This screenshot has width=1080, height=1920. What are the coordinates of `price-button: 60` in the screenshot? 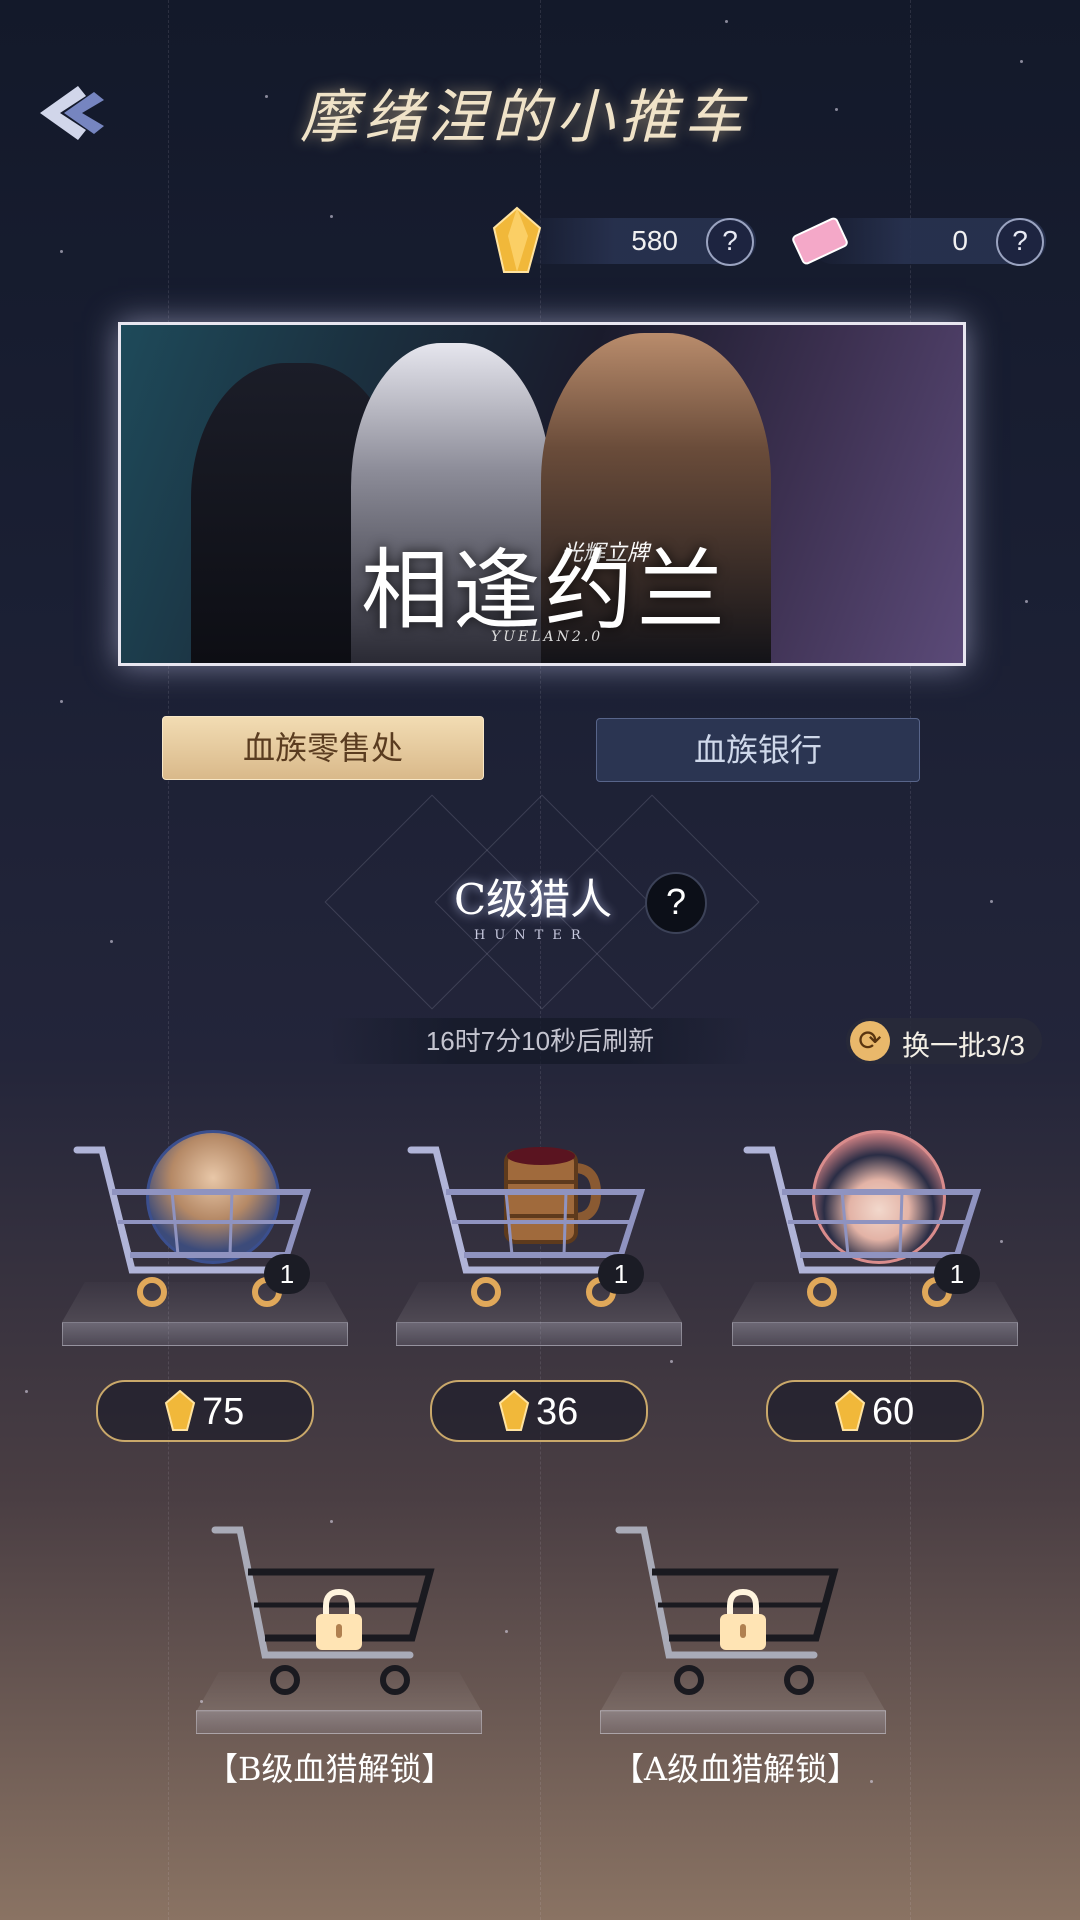 It's located at (875, 1411).